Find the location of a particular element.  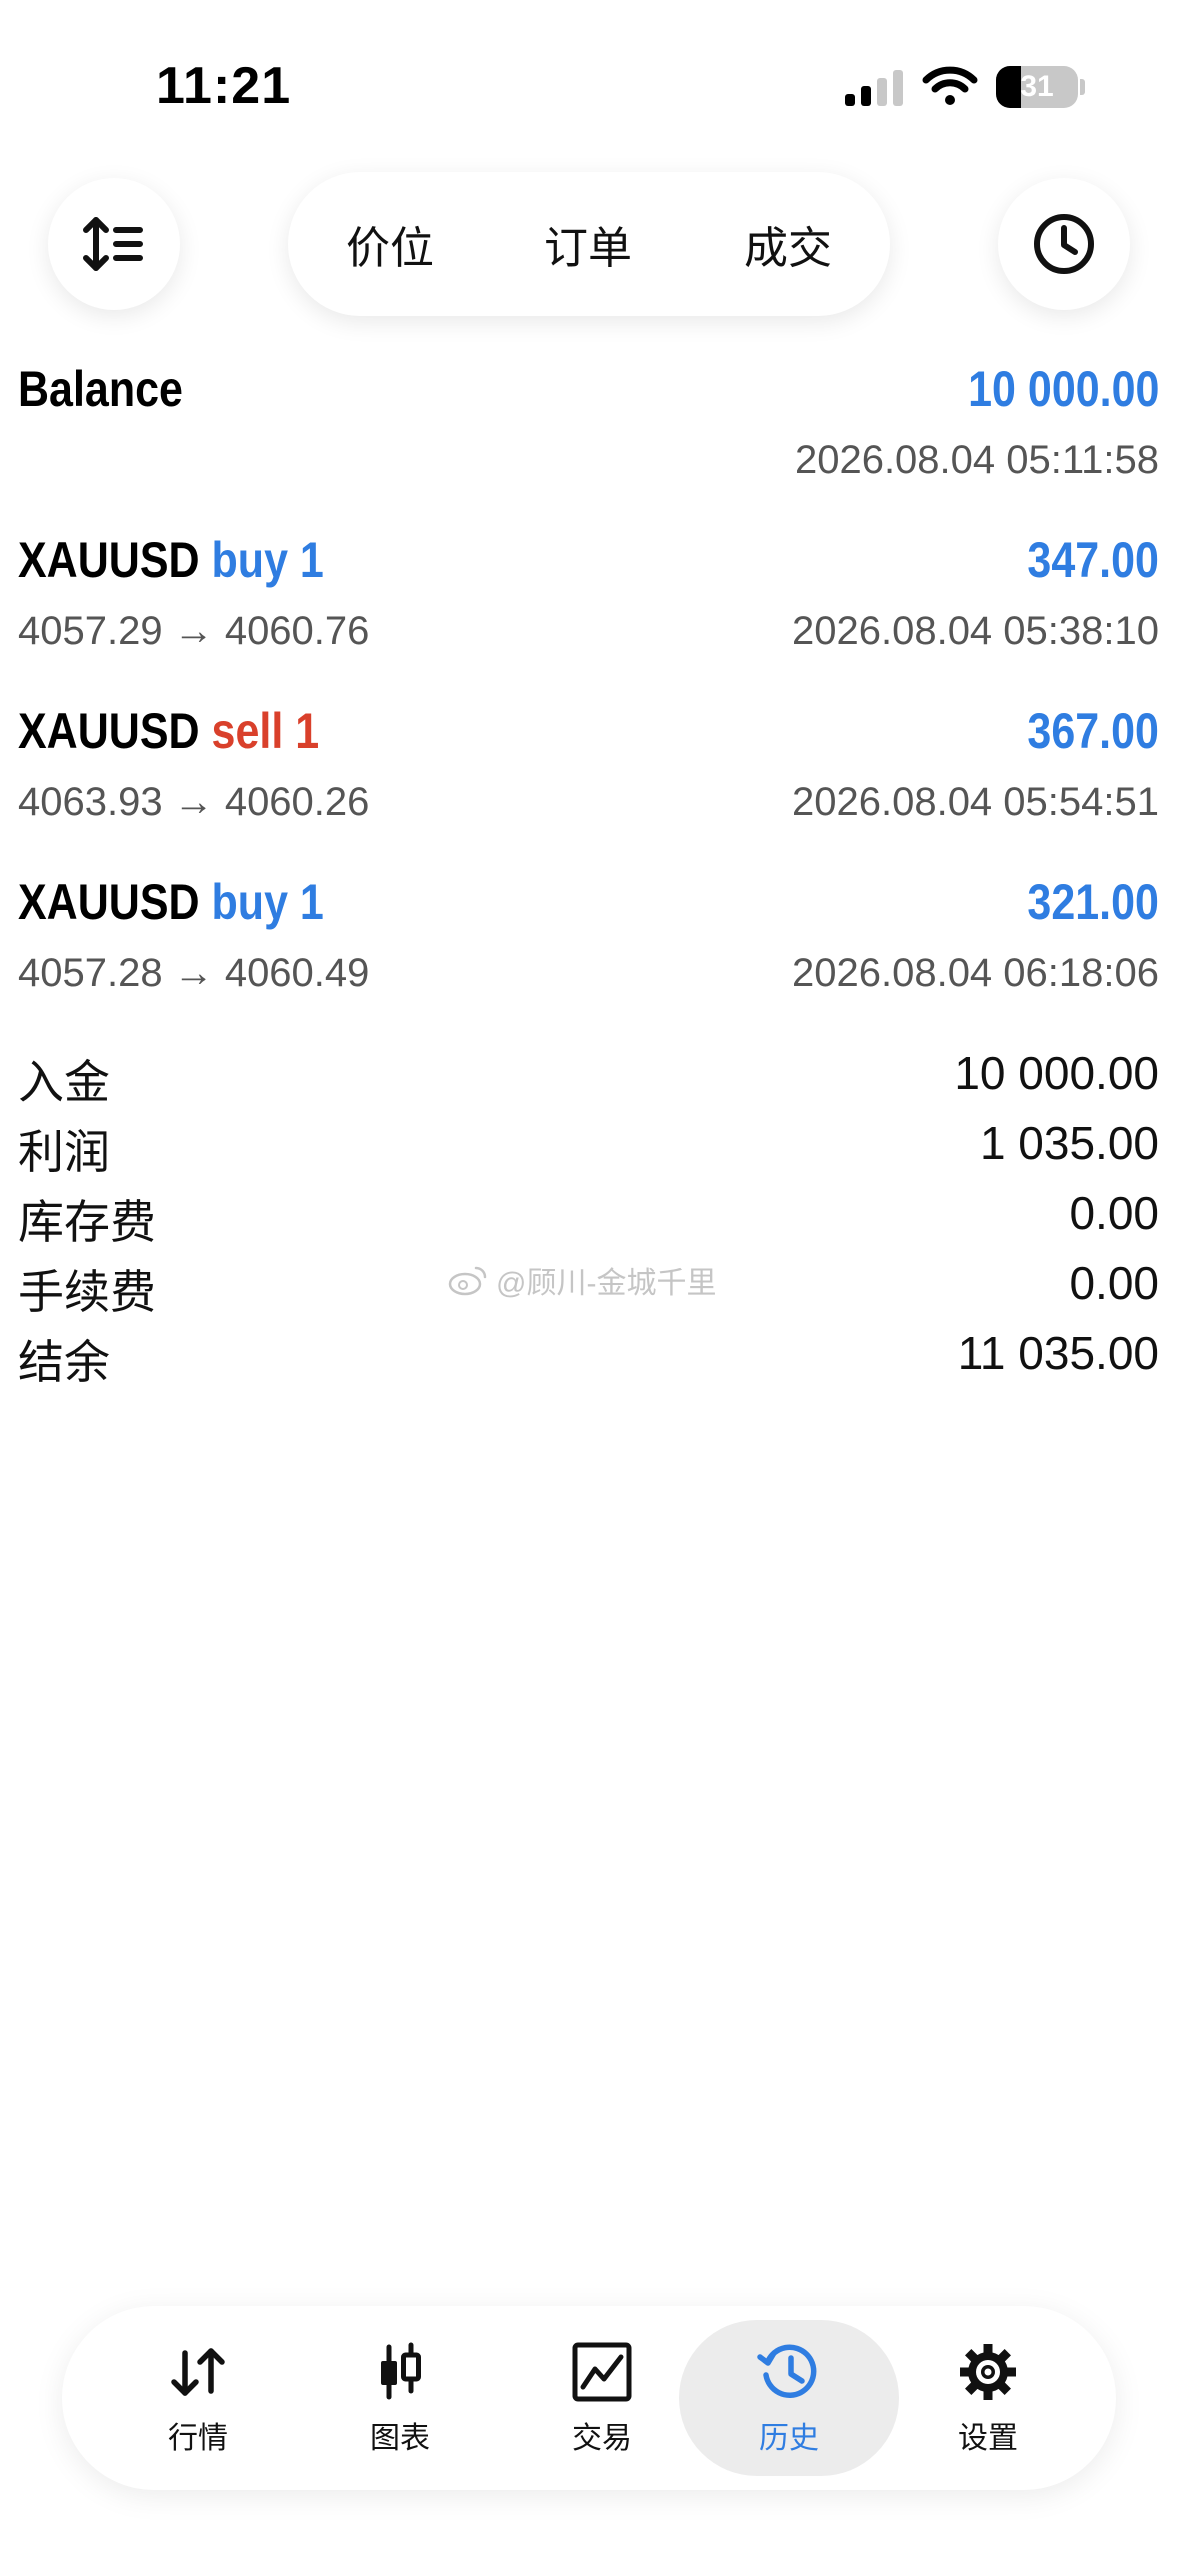

deal-time: 2026.08.04 06:18:06 is located at coordinates (975, 973).